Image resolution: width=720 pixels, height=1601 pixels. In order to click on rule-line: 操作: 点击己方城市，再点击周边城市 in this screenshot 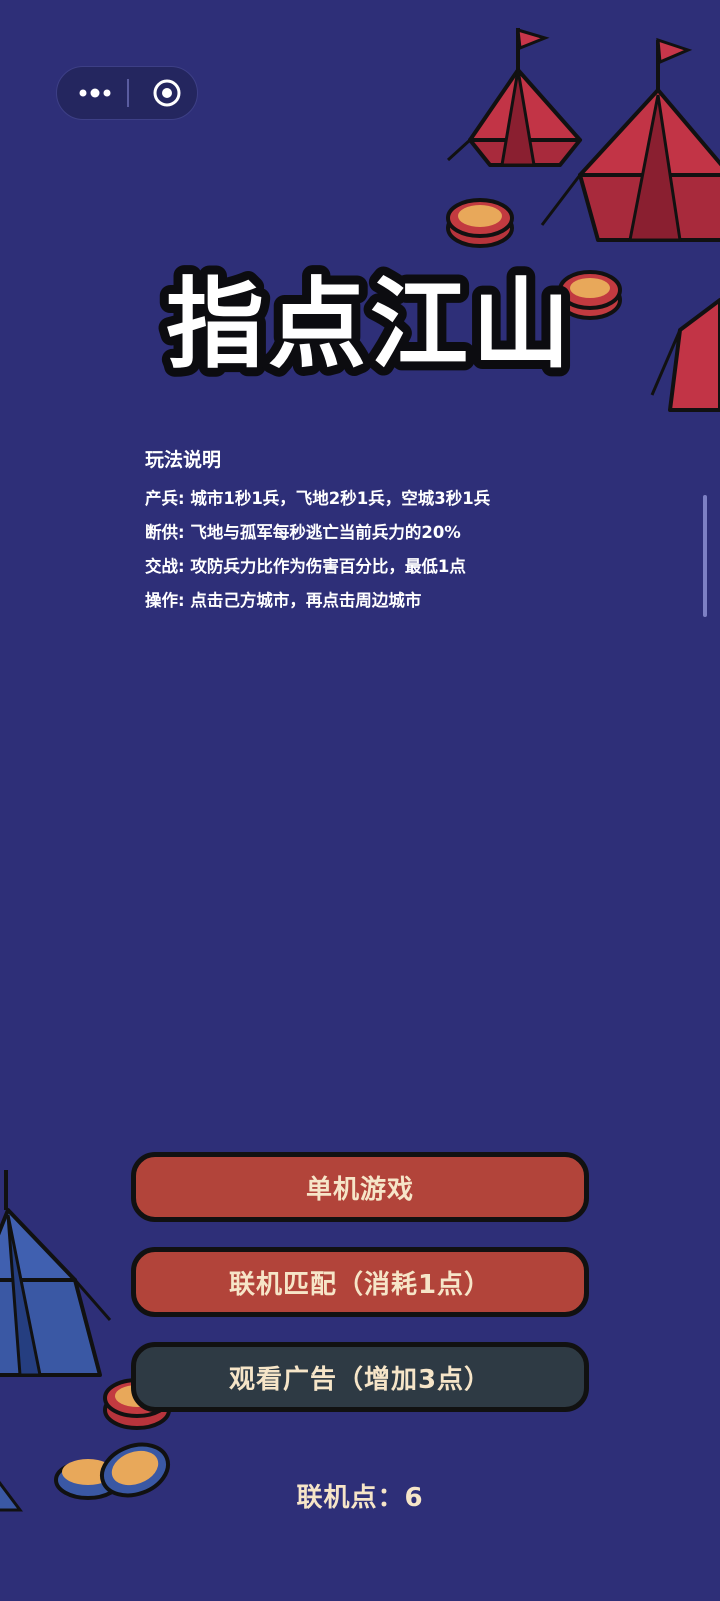, I will do `click(283, 600)`.